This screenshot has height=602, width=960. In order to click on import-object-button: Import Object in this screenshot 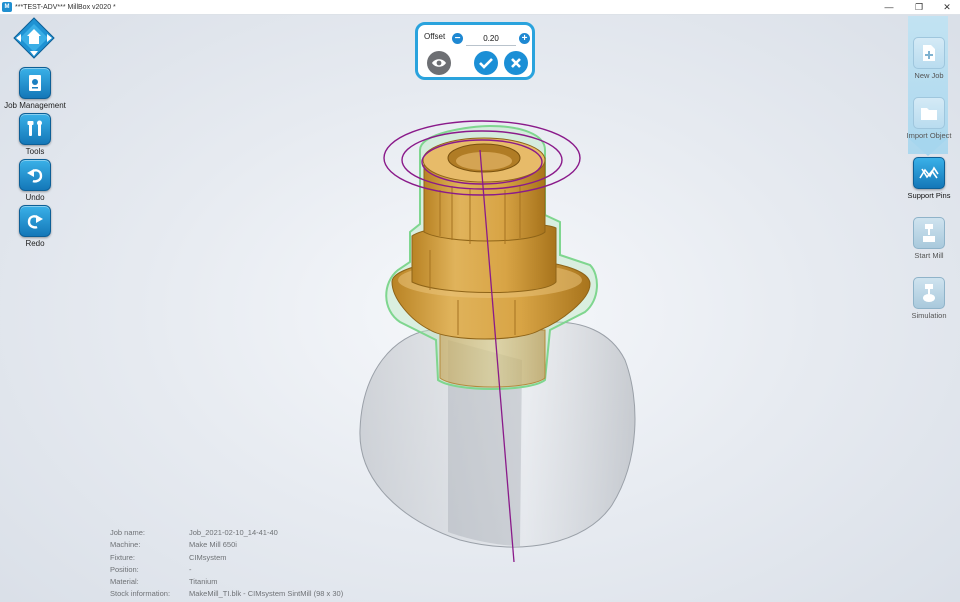, I will do `click(929, 118)`.